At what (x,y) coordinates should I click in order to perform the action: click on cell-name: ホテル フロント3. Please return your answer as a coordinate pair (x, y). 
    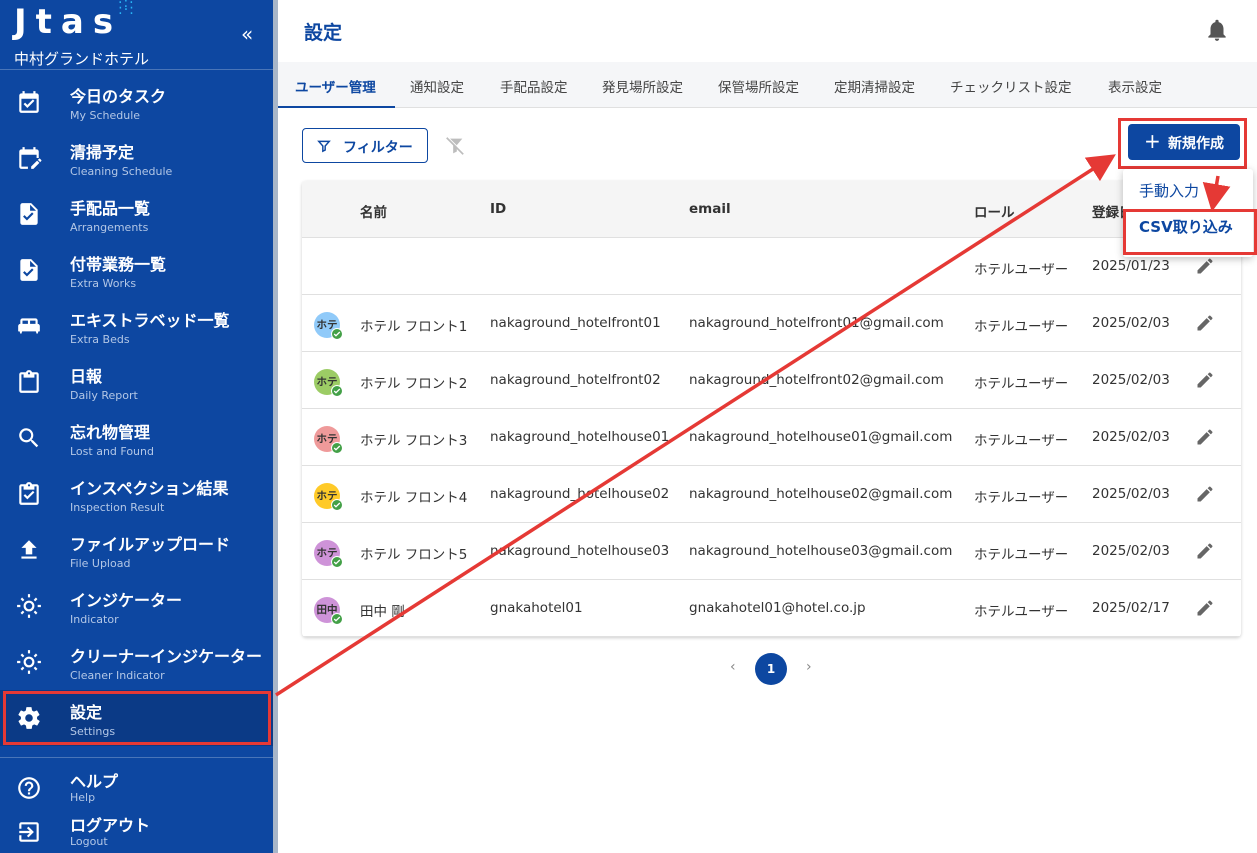
    Looking at the image, I should click on (414, 441).